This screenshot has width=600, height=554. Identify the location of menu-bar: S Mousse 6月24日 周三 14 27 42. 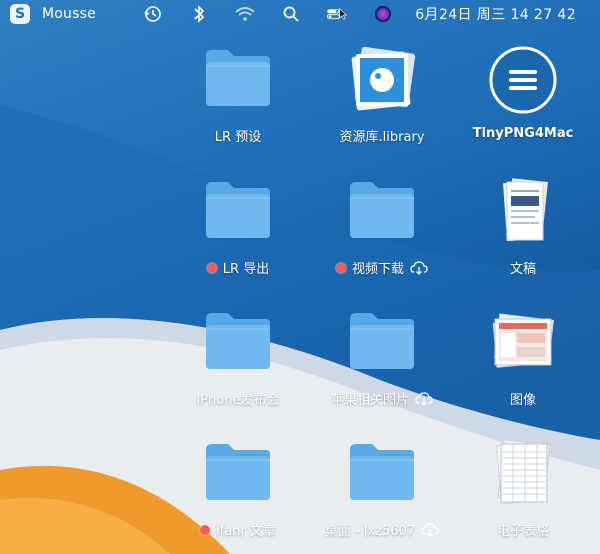
(300, 14).